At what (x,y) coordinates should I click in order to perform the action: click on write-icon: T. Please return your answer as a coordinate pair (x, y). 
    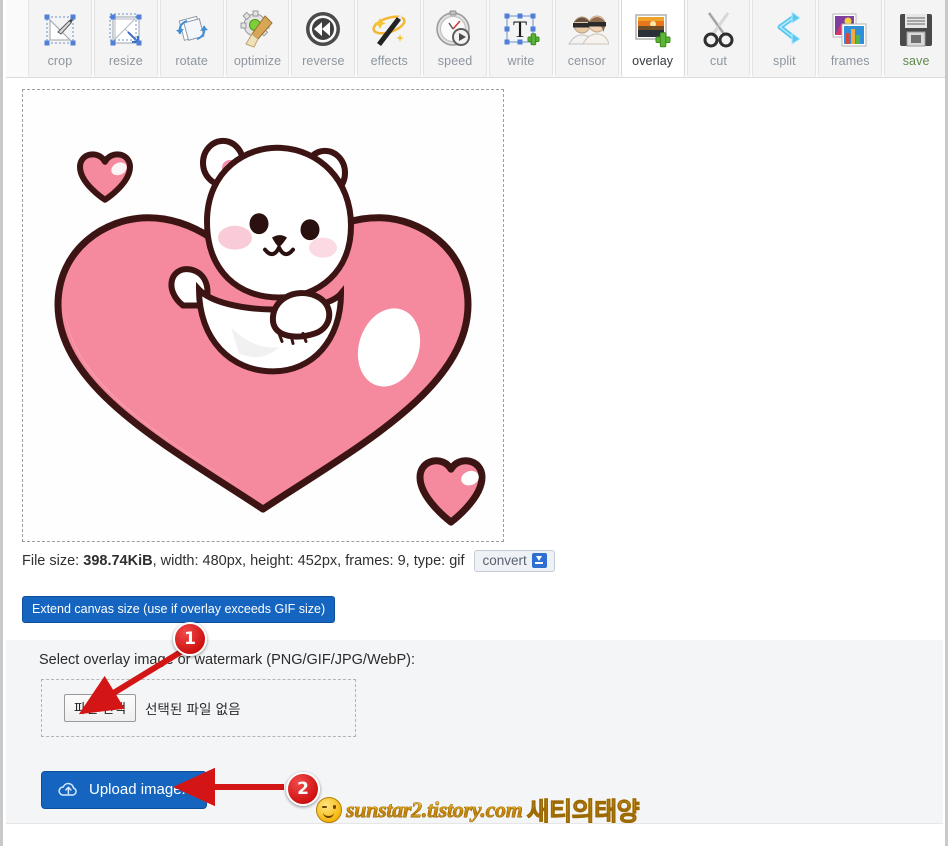
    Looking at the image, I should click on (521, 30).